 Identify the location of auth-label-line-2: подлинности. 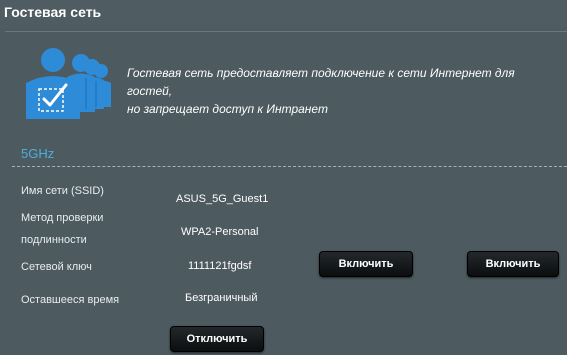
(54, 240).